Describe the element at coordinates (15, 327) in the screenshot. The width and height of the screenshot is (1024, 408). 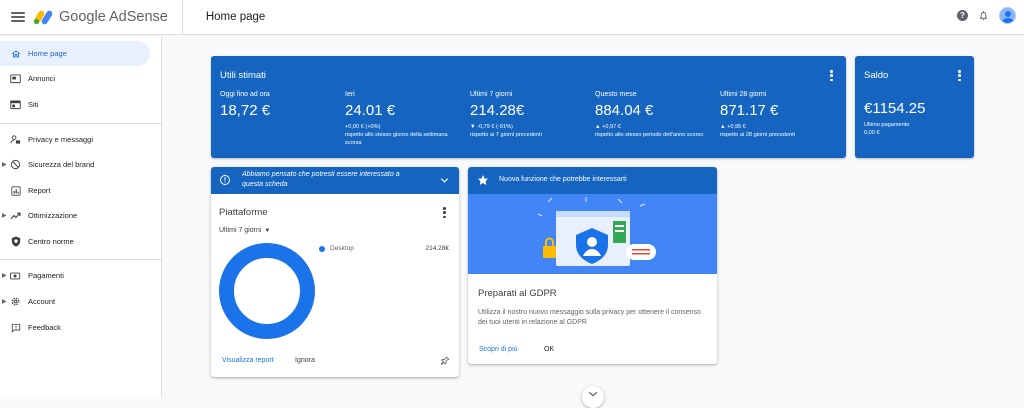
I see `feedback-icon` at that location.